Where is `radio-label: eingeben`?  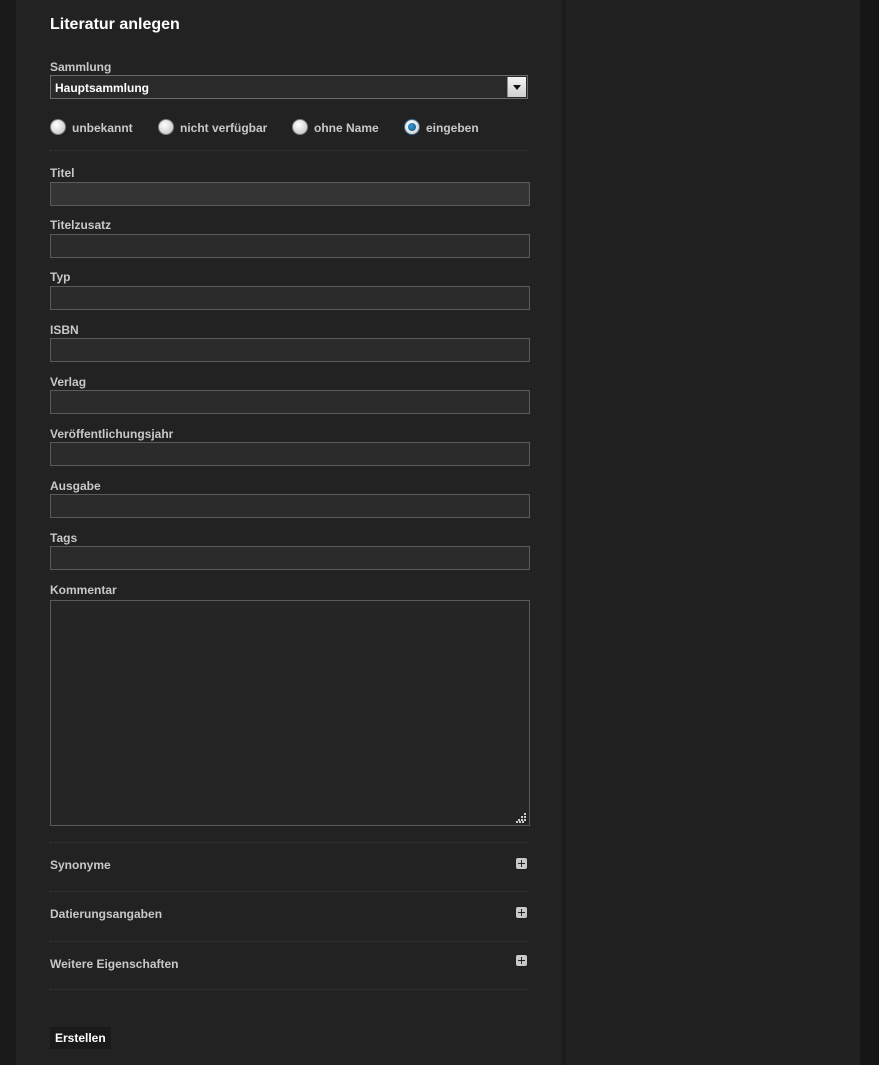
radio-label: eingeben is located at coordinates (452, 128).